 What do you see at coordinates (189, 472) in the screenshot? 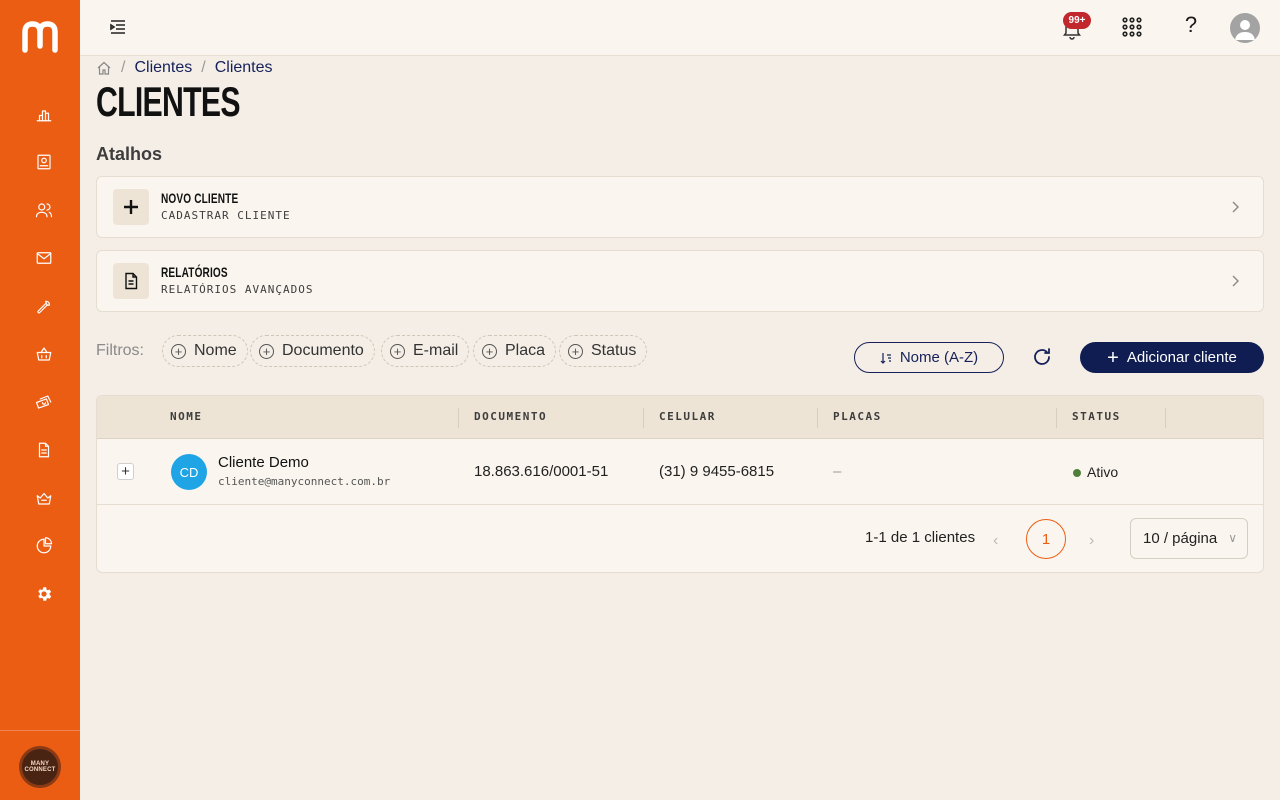
I see `client-avatar: CD` at bounding box center [189, 472].